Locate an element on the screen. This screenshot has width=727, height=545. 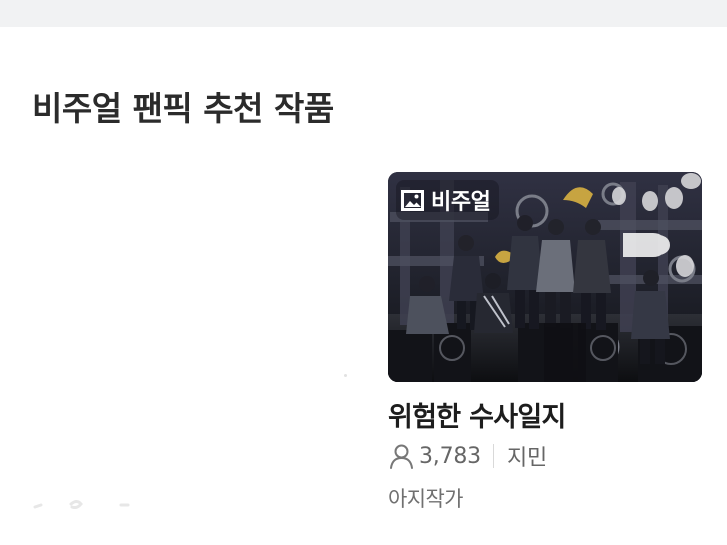
visual-badge: 비주얼 is located at coordinates (447, 200).